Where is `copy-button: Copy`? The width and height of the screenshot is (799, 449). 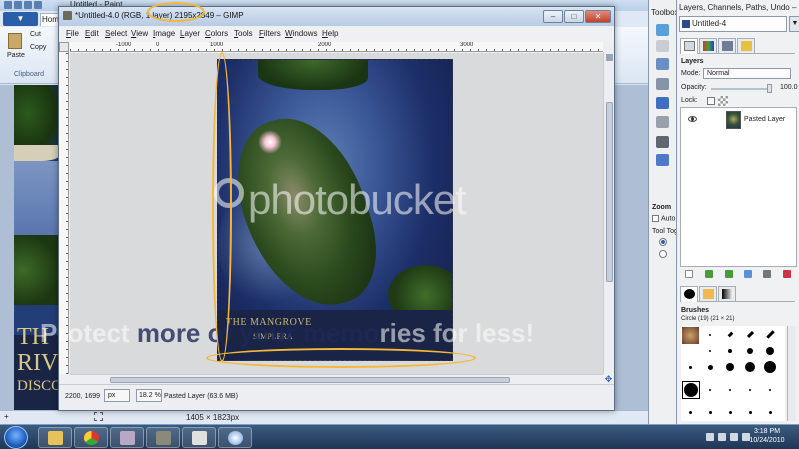
copy-button: Copy is located at coordinates (38, 47).